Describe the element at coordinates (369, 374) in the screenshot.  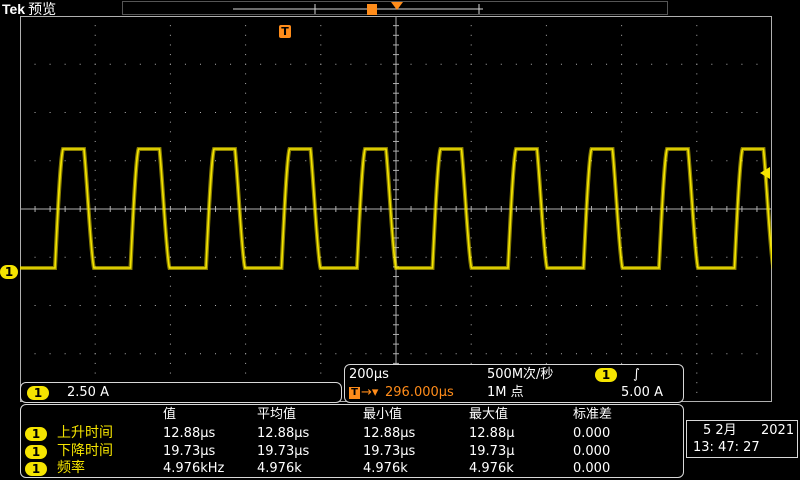
I see `time-per-div: 200μs` at that location.